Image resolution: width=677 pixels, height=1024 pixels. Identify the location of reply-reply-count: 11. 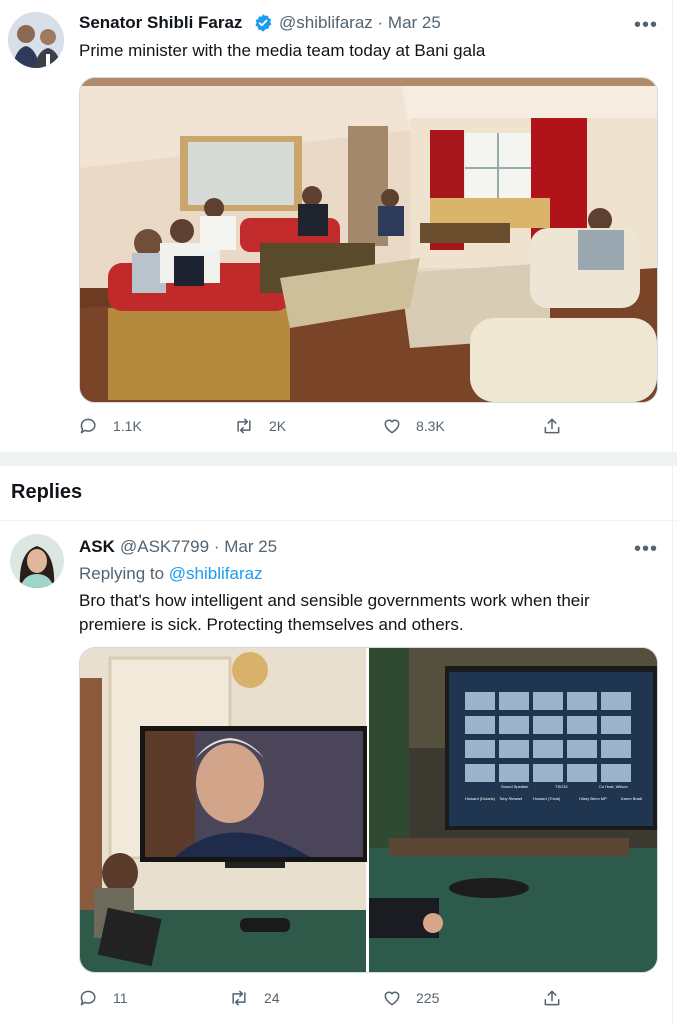
(120, 998).